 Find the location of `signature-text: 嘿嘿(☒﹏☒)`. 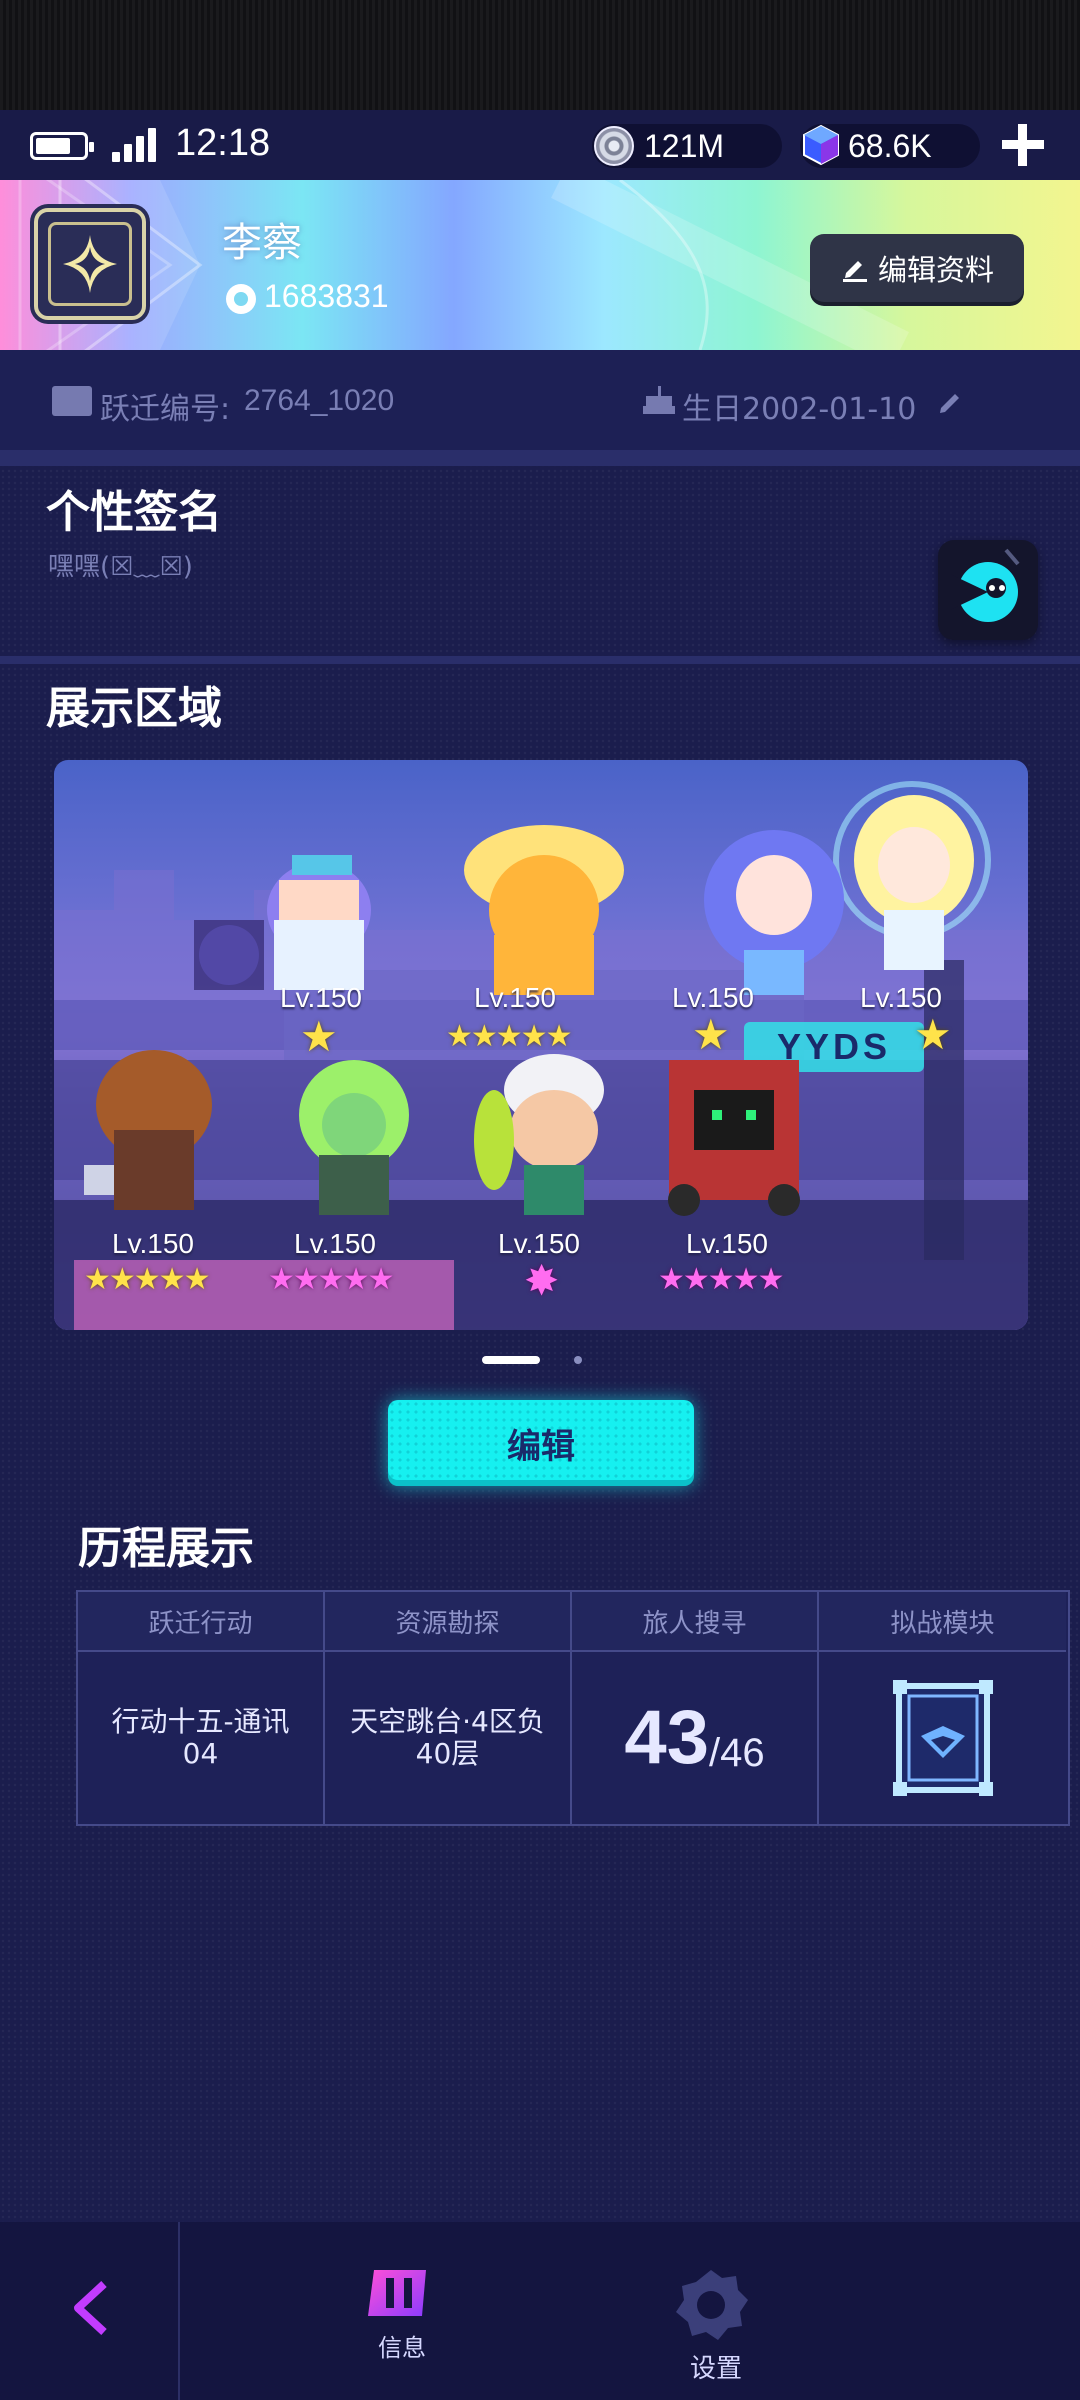

signature-text: 嘿嘿(☒﹏☒) is located at coordinates (120, 564).